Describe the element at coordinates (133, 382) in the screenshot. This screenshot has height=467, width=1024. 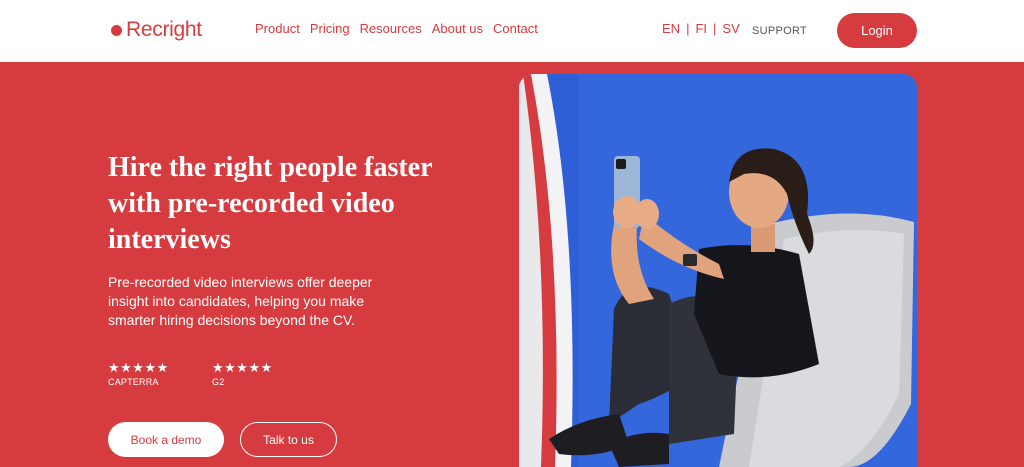
I see `rating-source-label: CAPTERRA` at that location.